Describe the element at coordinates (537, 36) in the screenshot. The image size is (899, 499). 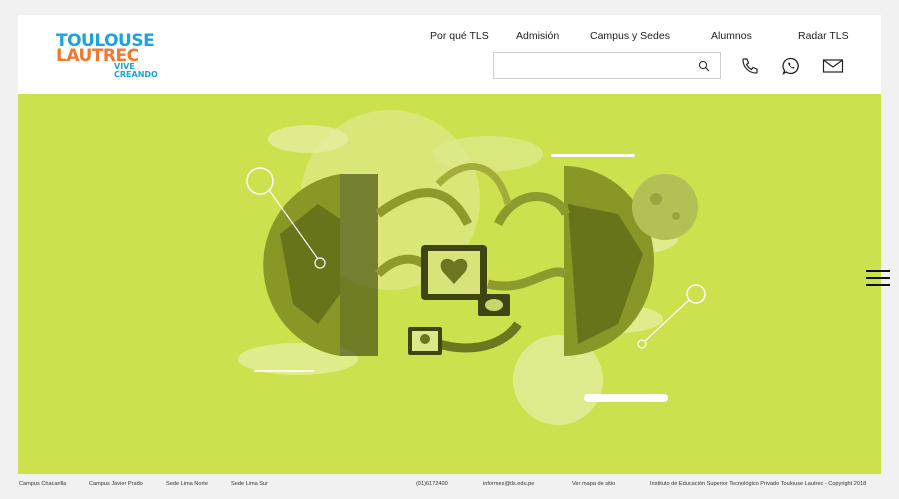
I see `nav-item-admision: Admisión` at that location.